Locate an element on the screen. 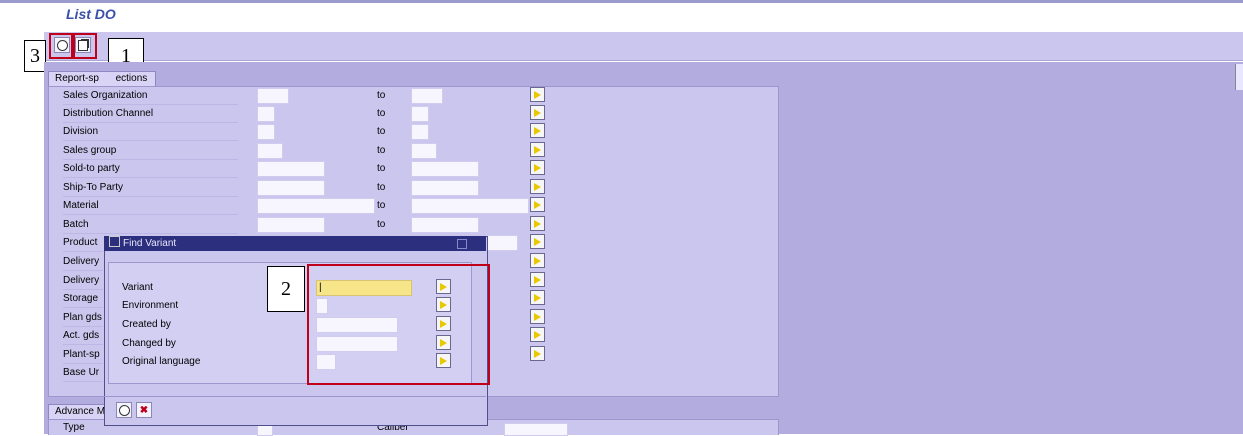 The height and width of the screenshot is (436, 1243). dialog-execute-button is located at coordinates (124, 410).